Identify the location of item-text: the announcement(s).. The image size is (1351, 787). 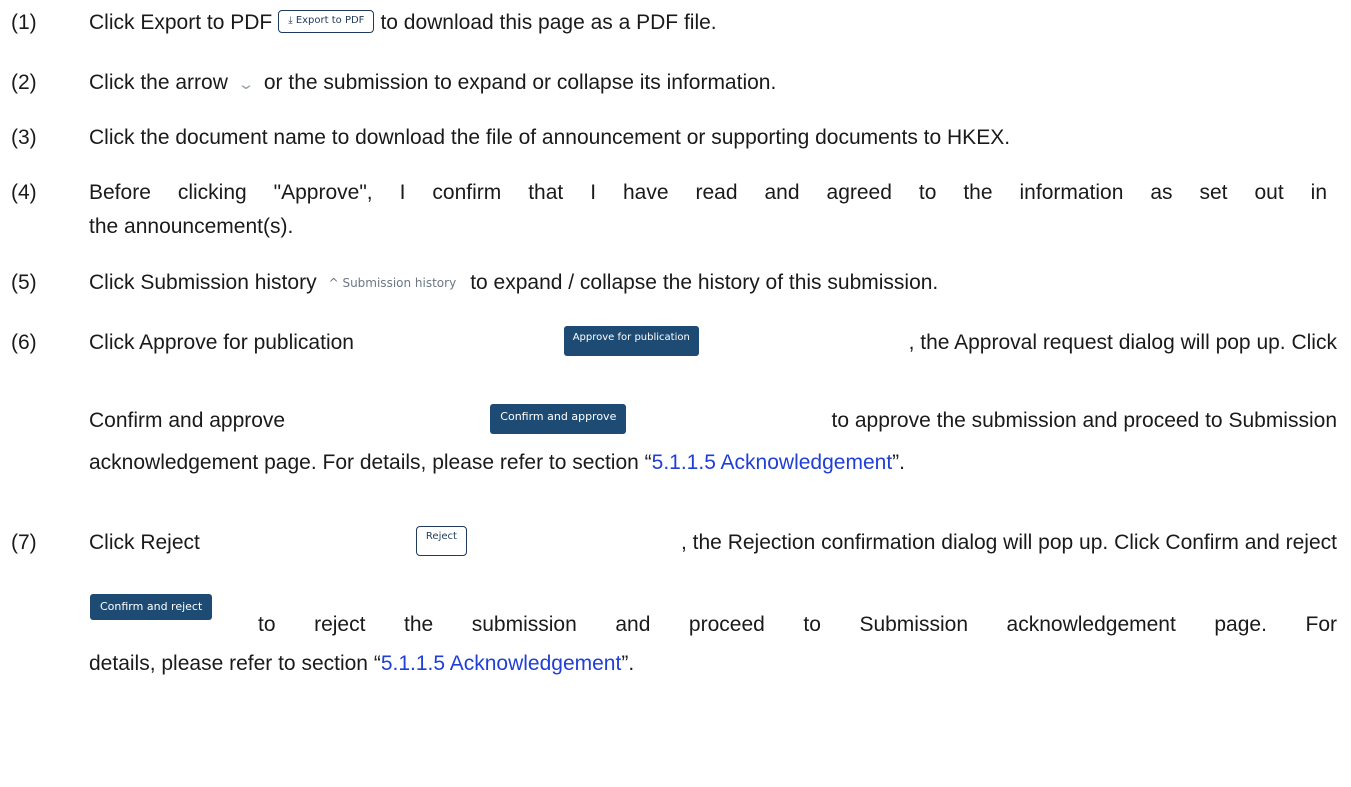
(191, 226).